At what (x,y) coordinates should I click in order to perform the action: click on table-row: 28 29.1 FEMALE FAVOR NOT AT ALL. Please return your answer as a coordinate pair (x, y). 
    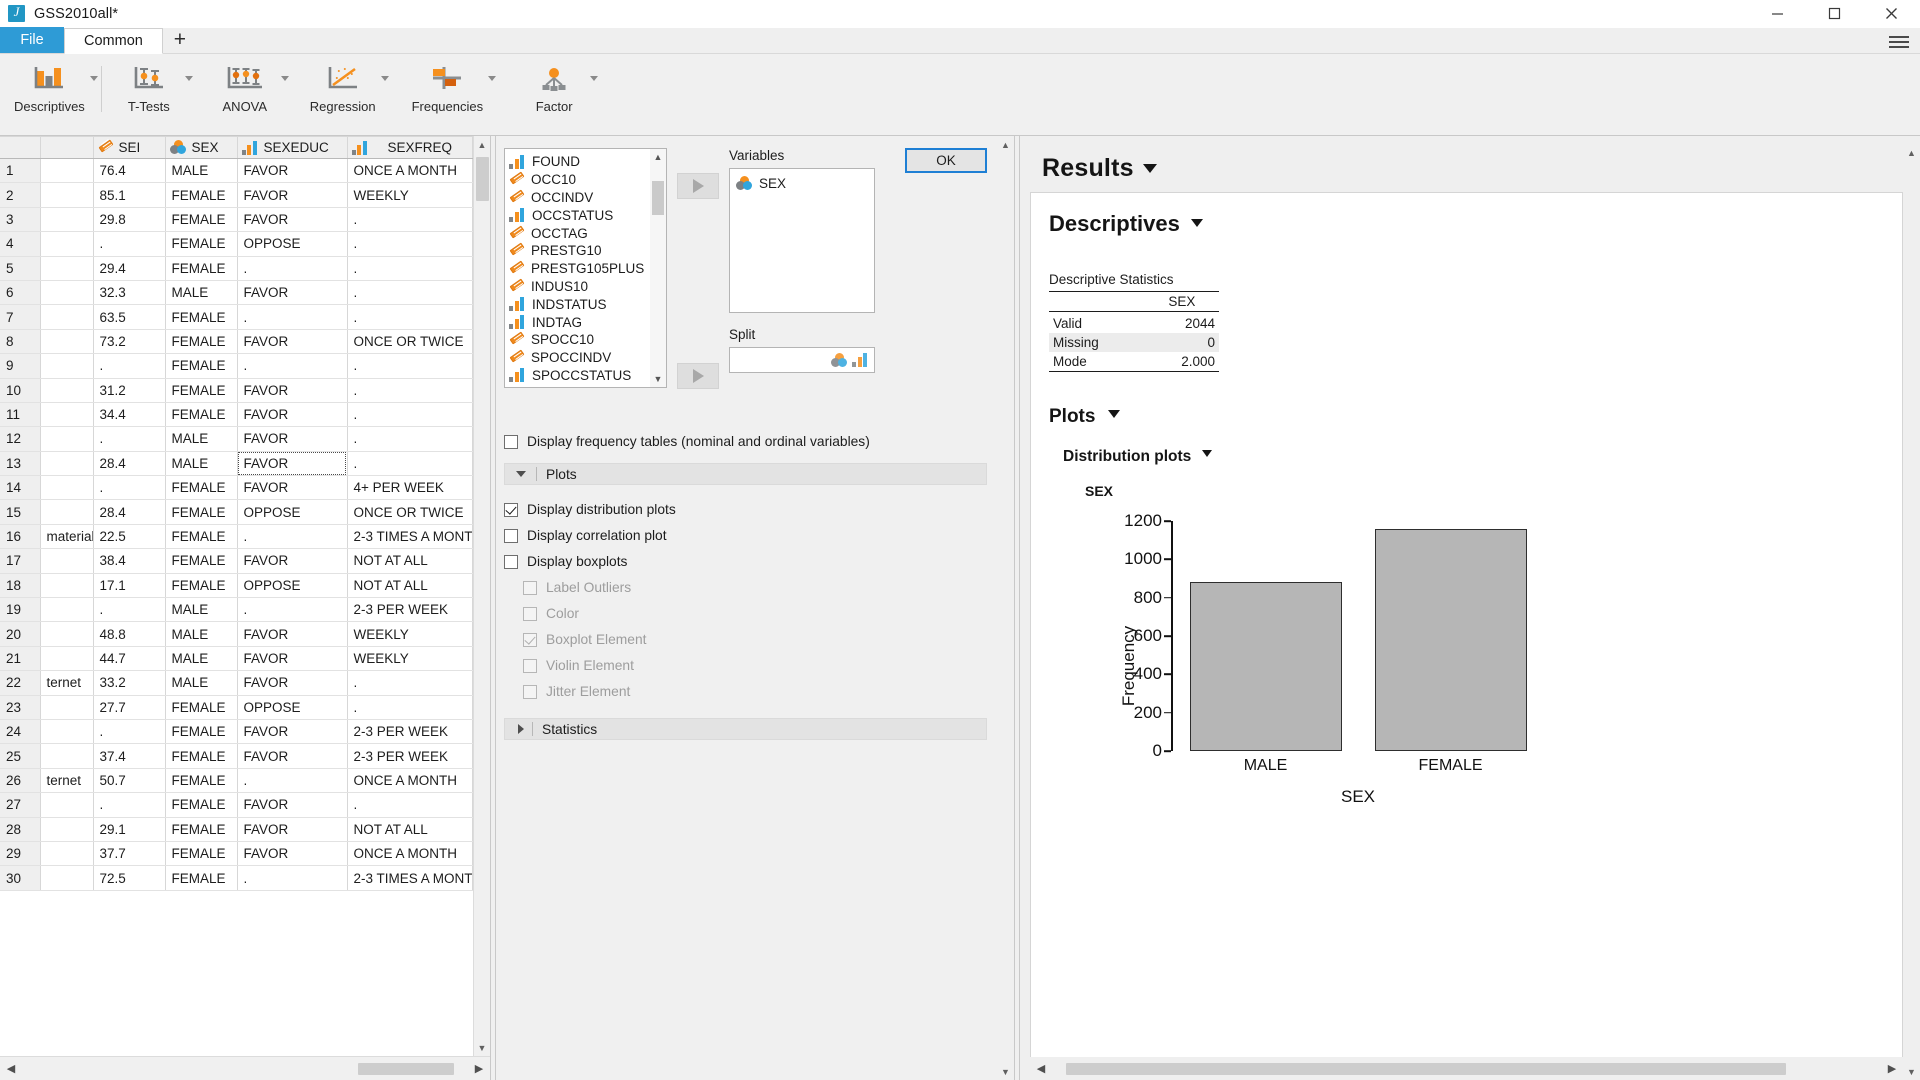
    Looking at the image, I should click on (236, 829).